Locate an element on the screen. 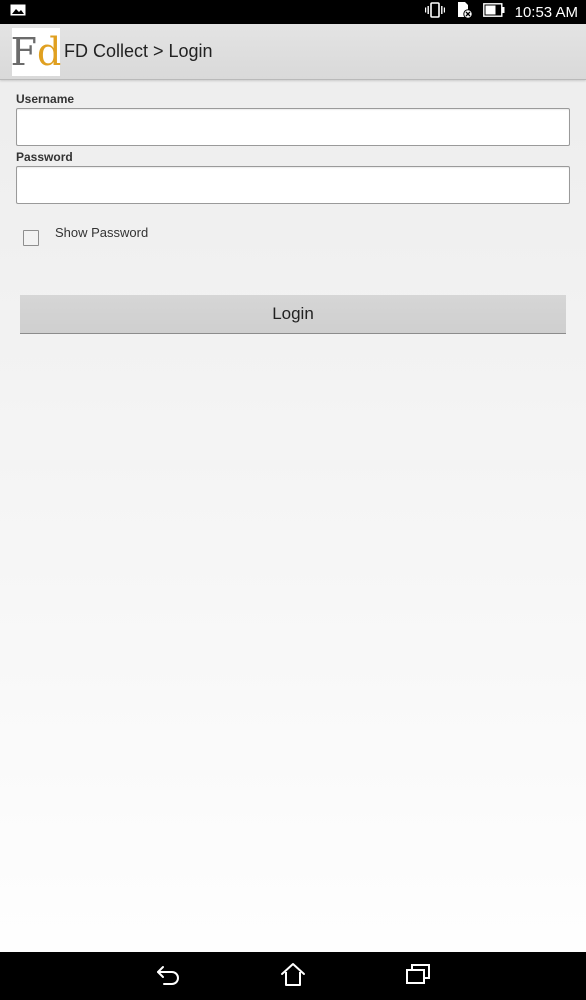 The height and width of the screenshot is (1000, 586). back-icon is located at coordinates (168, 976).